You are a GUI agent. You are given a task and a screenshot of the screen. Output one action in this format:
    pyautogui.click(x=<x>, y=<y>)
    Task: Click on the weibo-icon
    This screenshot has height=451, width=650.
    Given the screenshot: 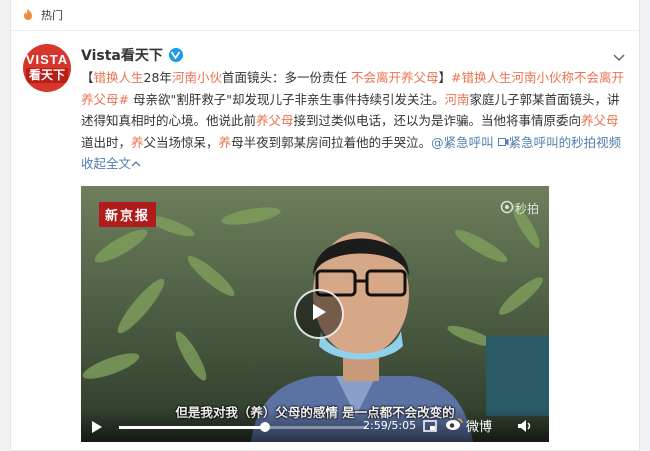 What is the action you would take?
    pyautogui.click(x=454, y=426)
    